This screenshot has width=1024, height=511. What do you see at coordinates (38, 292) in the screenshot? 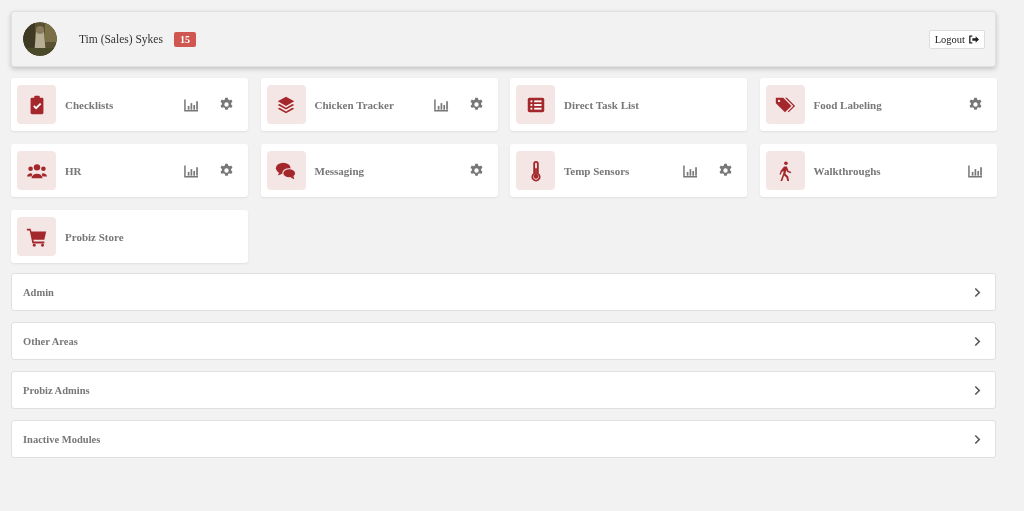
I see `section-title: Admin` at bounding box center [38, 292].